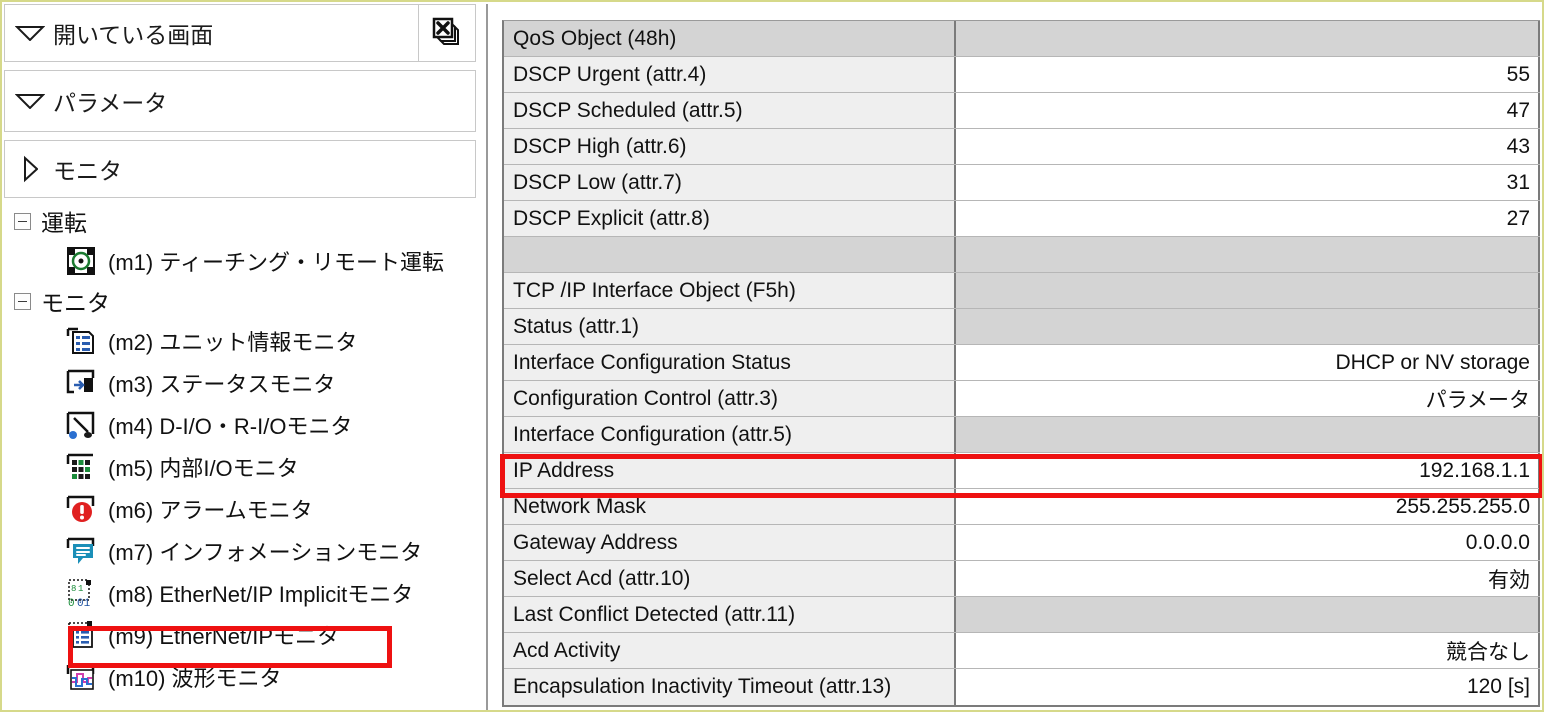 This screenshot has width=1544, height=712. I want to click on table-row: DSCP Urgent (attr.4) 55, so click(1022, 75).